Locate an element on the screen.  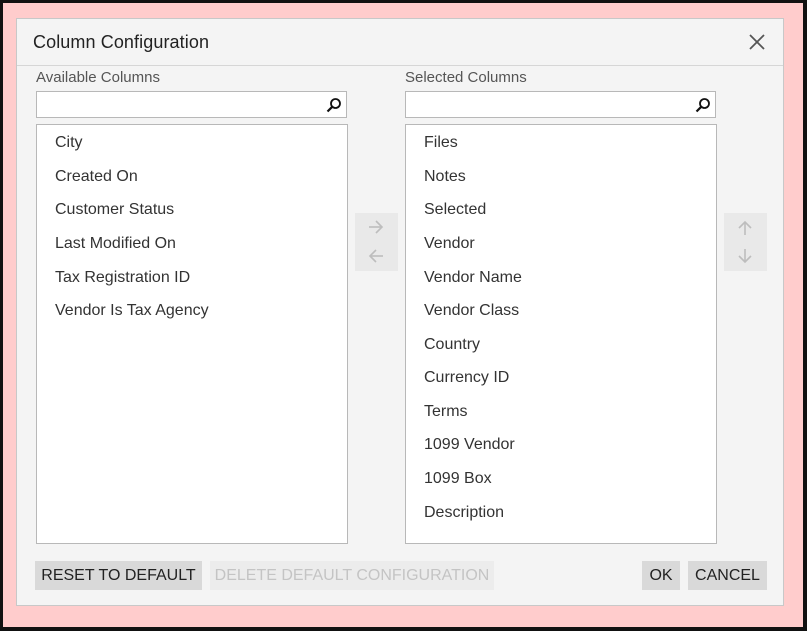
list-item: 1099 Vendor is located at coordinates (469, 445).